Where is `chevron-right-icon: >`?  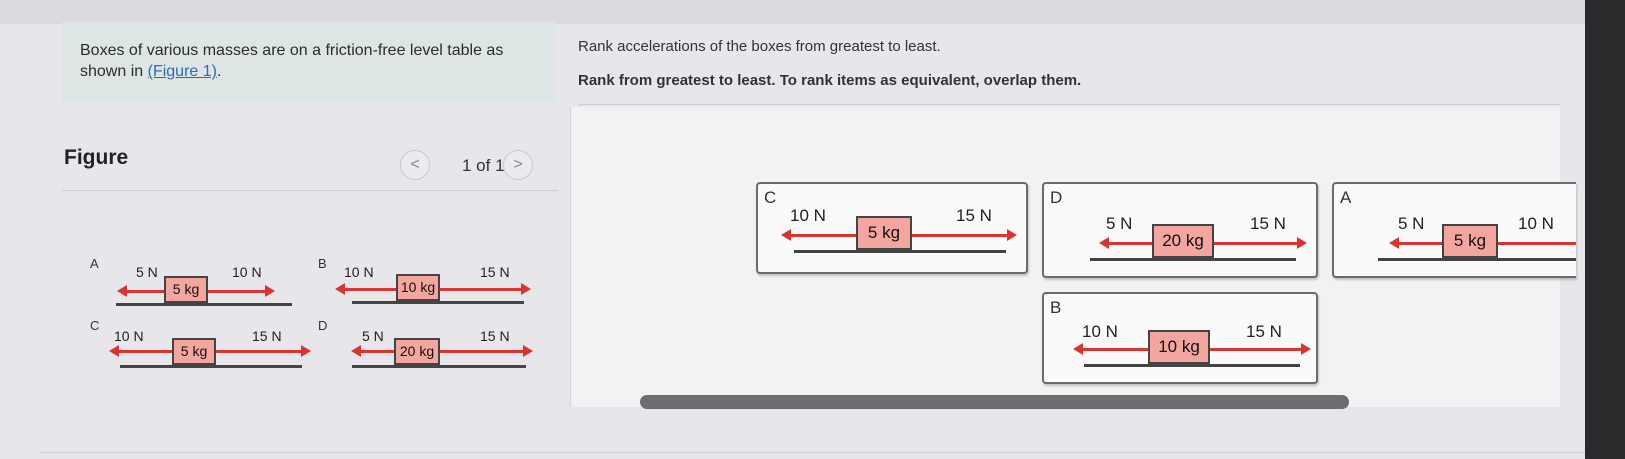
chevron-right-icon: > is located at coordinates (518, 164).